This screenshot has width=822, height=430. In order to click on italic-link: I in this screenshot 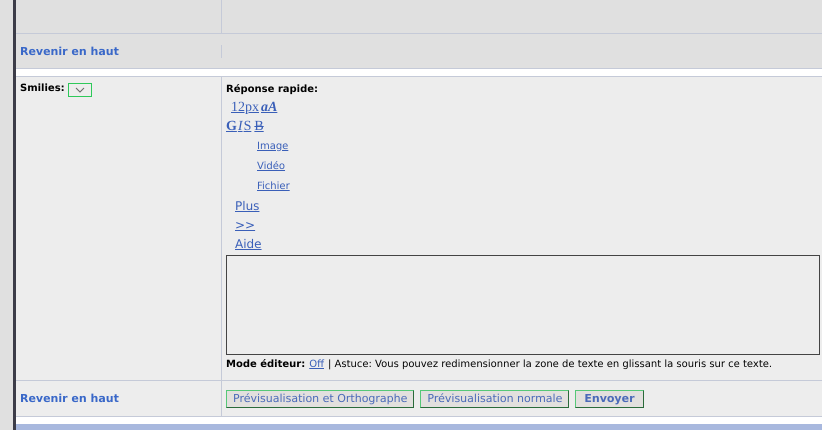, I will do `click(240, 126)`.